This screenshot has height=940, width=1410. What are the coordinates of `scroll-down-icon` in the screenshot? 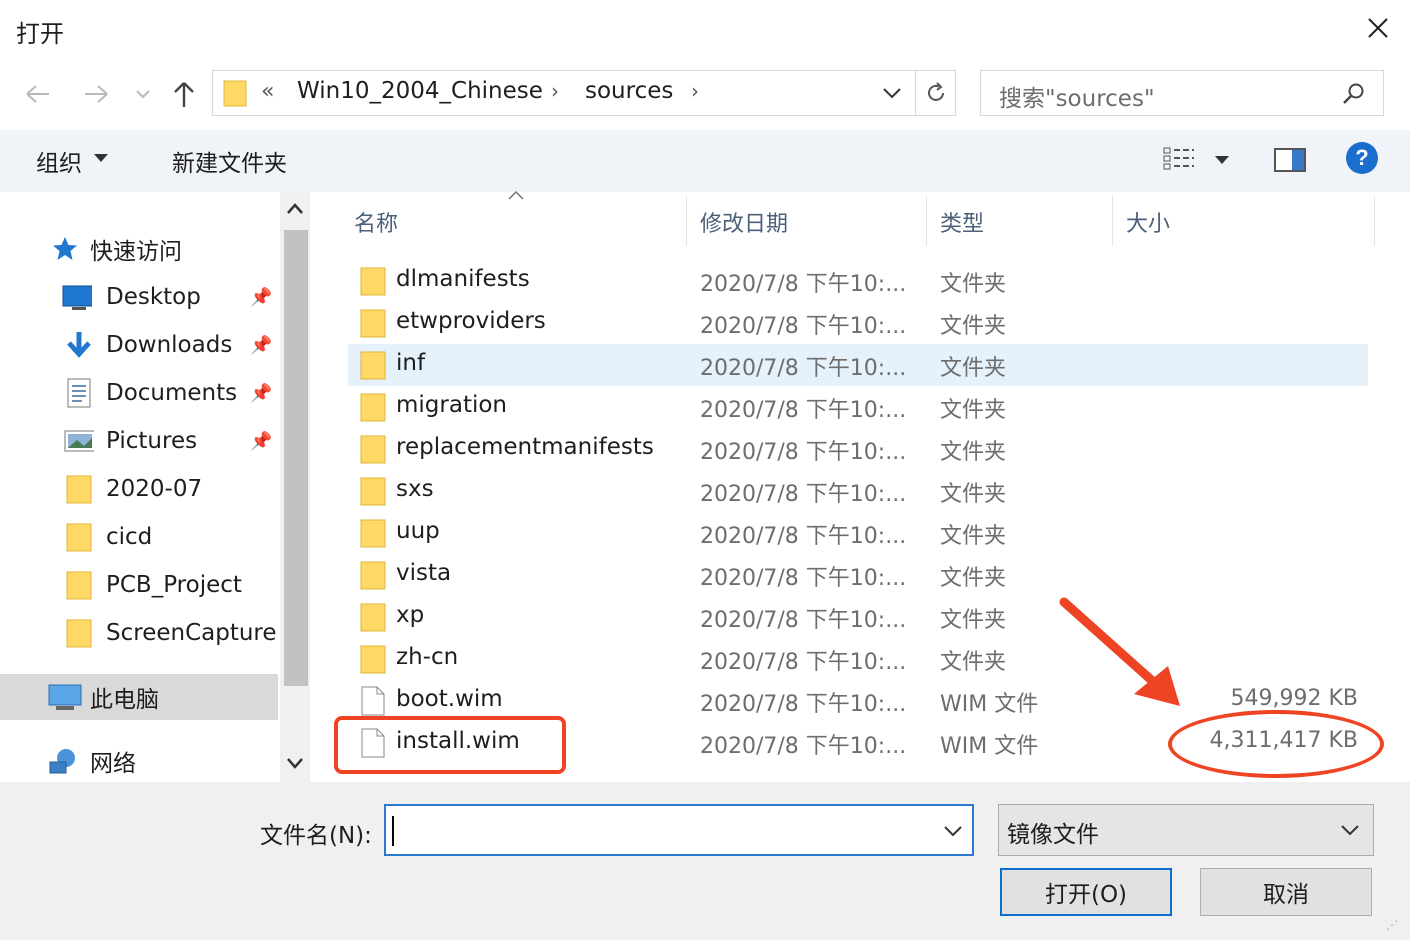 It's located at (295, 763).